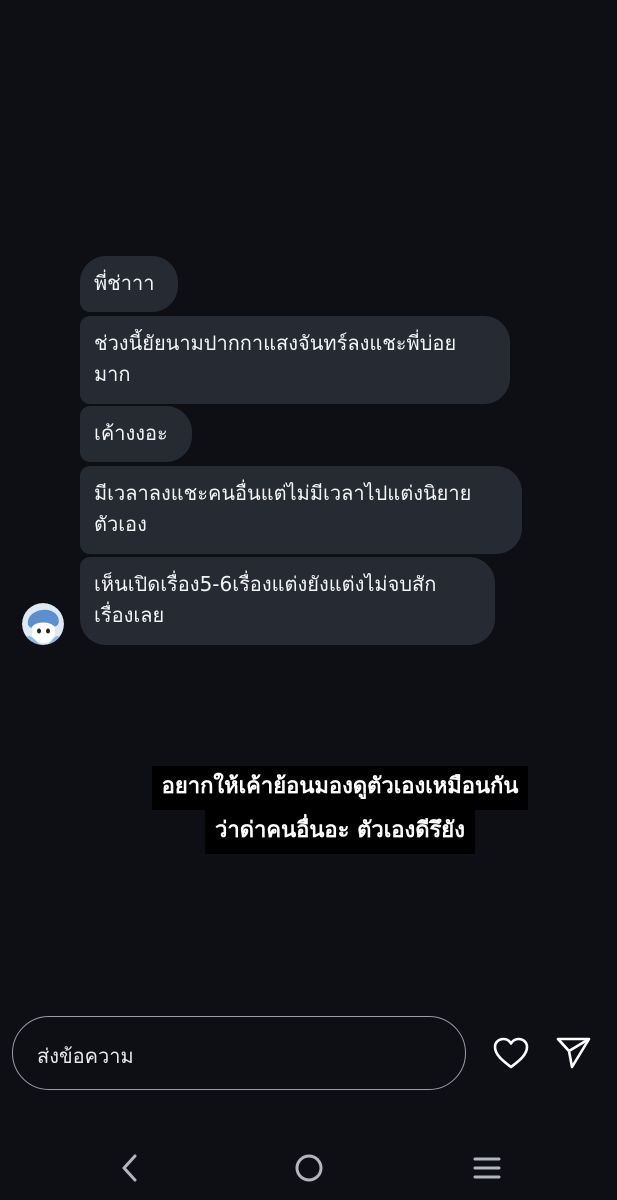  I want to click on back-chevron-icon, so click(130, 1168).